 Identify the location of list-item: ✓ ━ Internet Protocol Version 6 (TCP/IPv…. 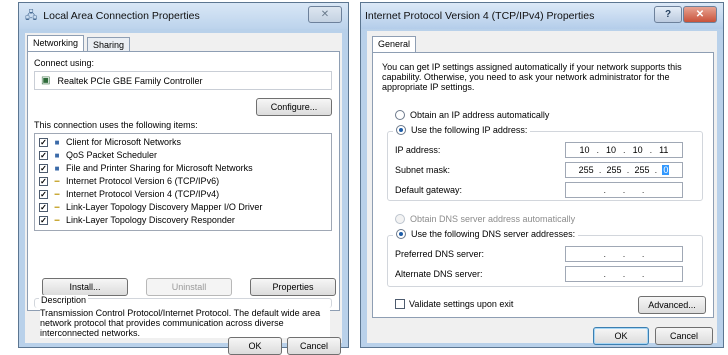
(129, 181).